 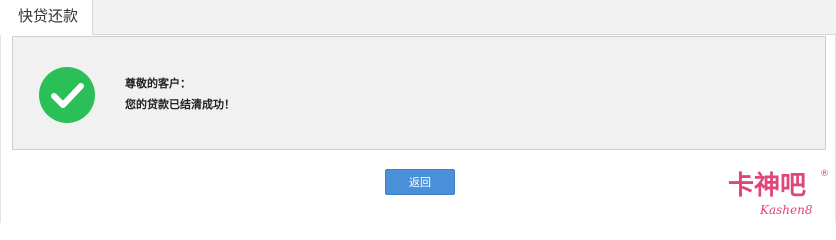 I want to click on kashen8-watermark-logo: 卡神吧 ® Kashen8, so click(x=778, y=193).